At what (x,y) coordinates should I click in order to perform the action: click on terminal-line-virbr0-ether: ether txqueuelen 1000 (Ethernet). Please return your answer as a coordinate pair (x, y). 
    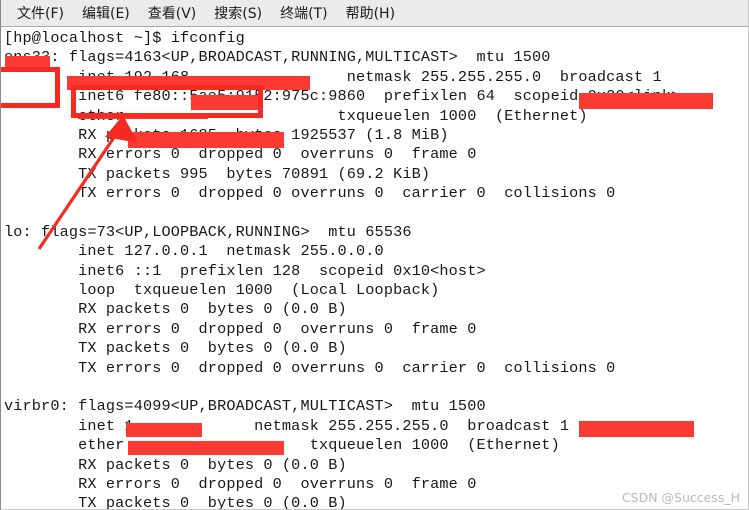
    Looking at the image, I should click on (319, 445).